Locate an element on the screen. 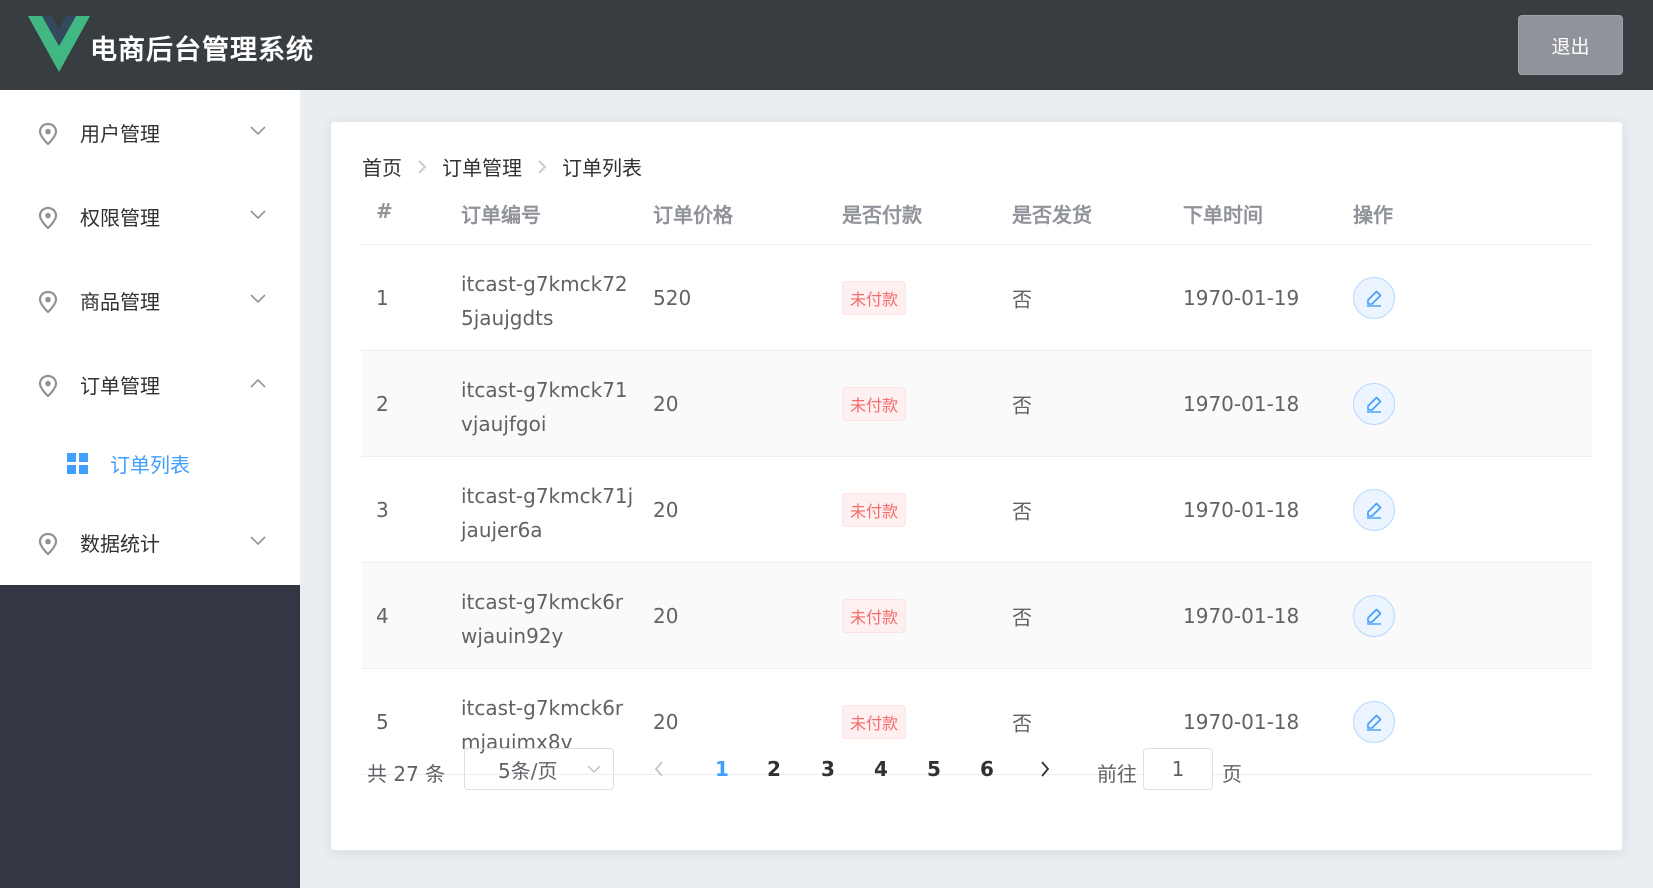  sidebar-item-label: 权限管理 is located at coordinates (120, 217).